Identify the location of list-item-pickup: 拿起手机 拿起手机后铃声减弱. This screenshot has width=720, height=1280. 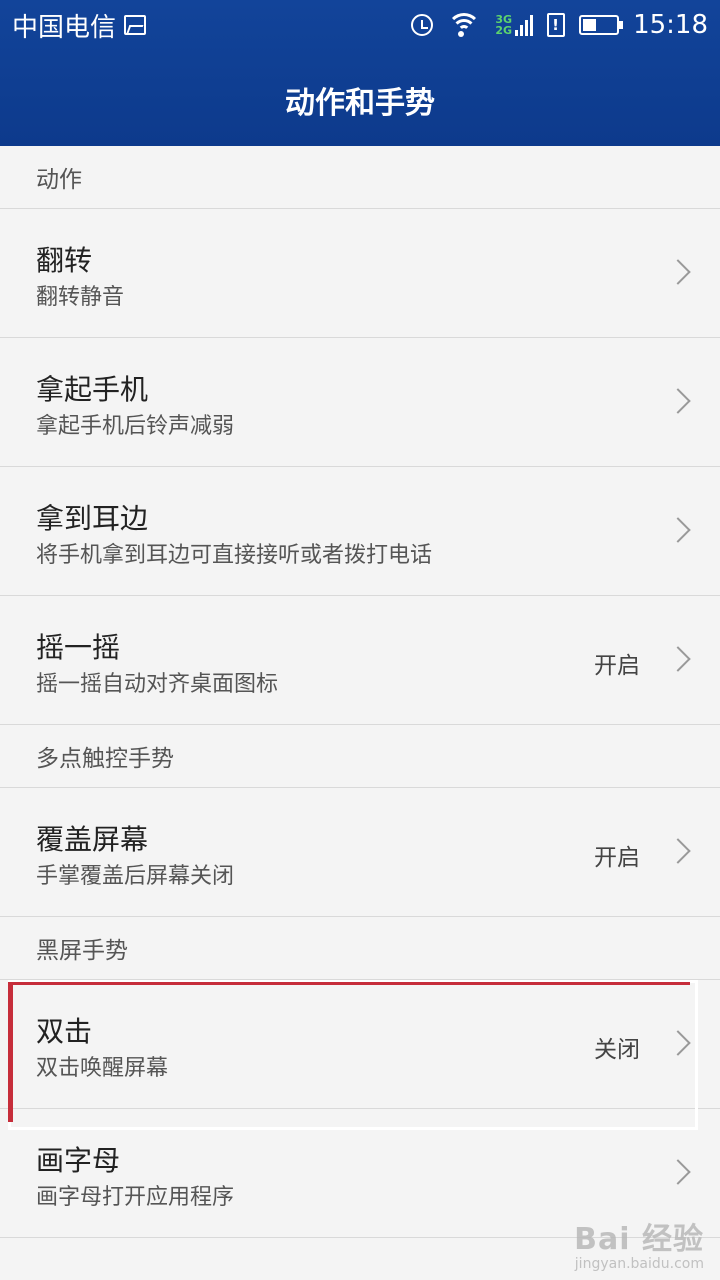
(360, 402).